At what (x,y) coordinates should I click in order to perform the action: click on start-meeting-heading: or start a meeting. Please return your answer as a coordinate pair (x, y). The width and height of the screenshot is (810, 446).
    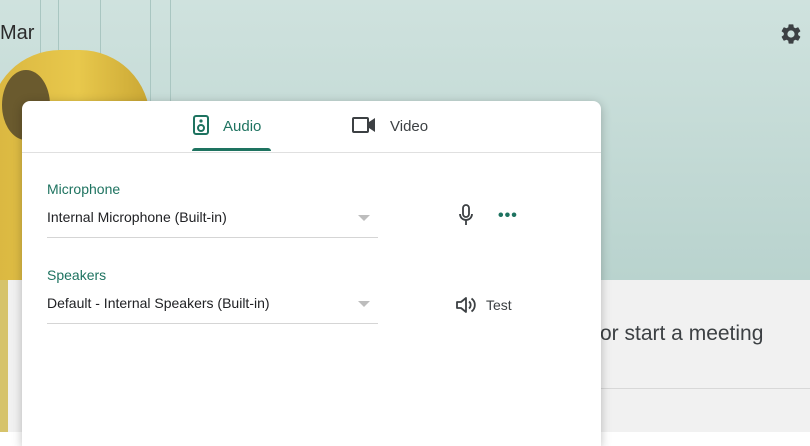
    Looking at the image, I should click on (682, 333).